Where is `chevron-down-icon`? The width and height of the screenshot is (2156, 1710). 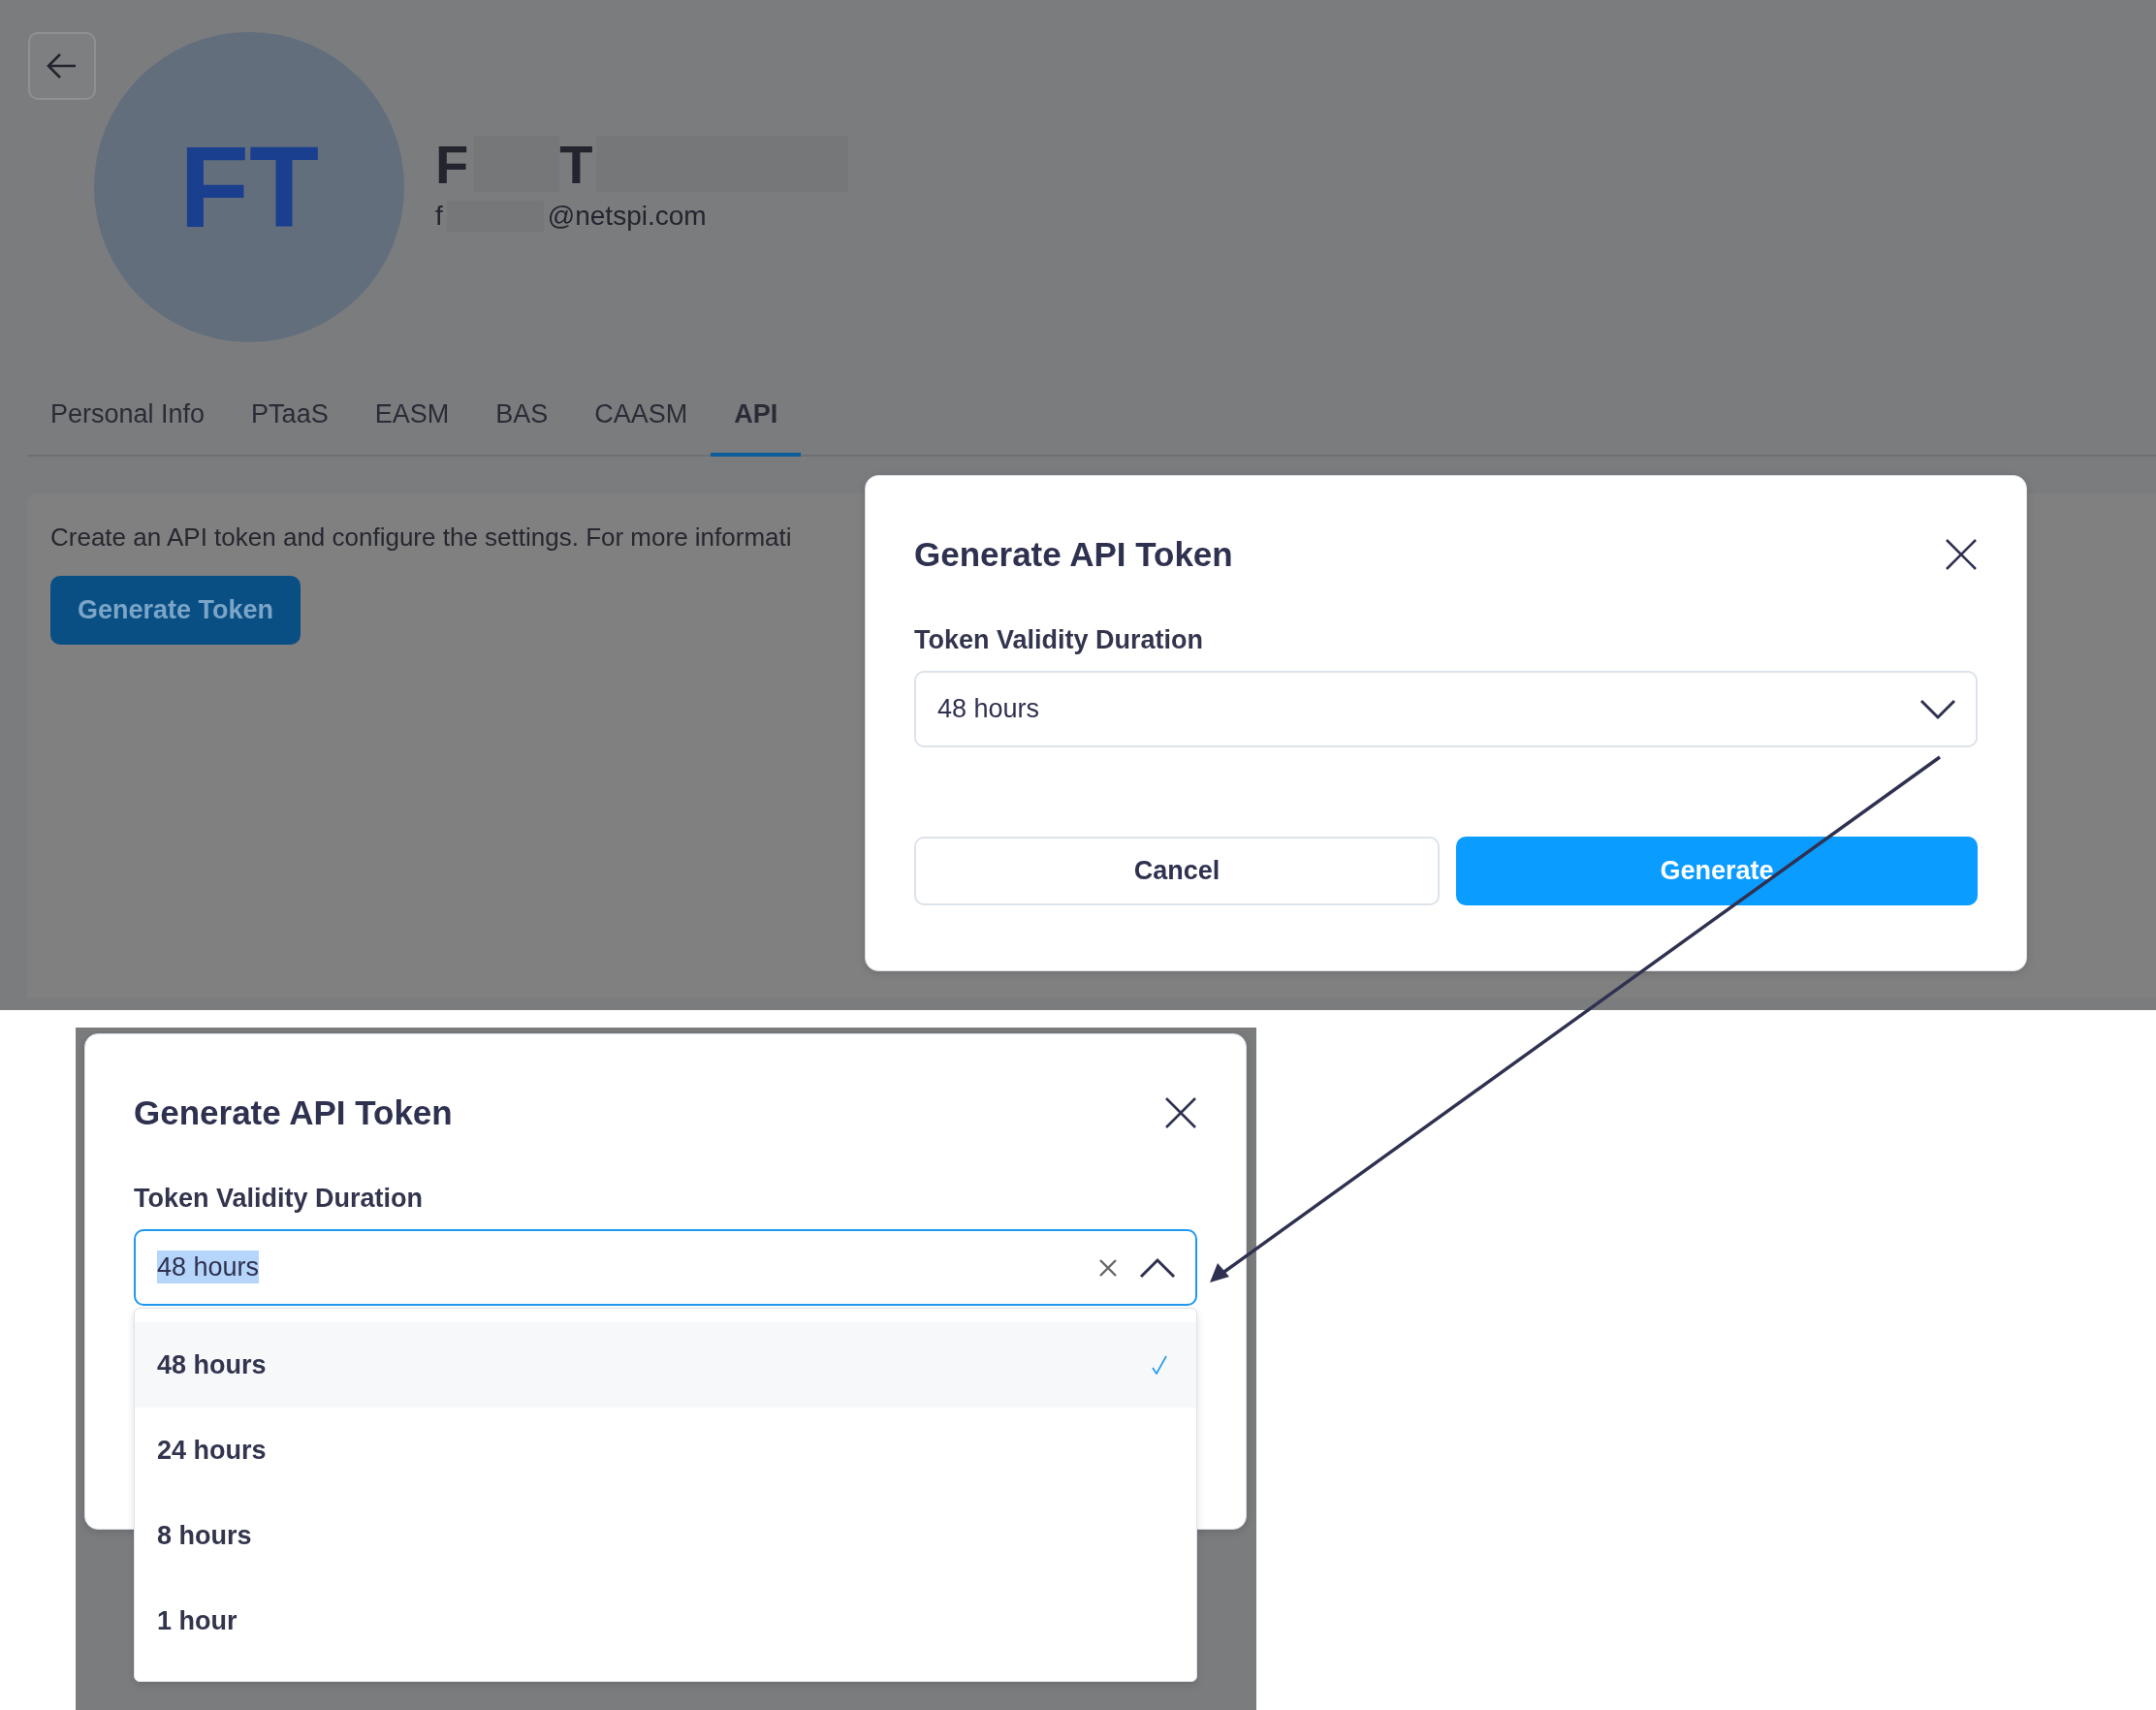
chevron-down-icon is located at coordinates (1937, 709).